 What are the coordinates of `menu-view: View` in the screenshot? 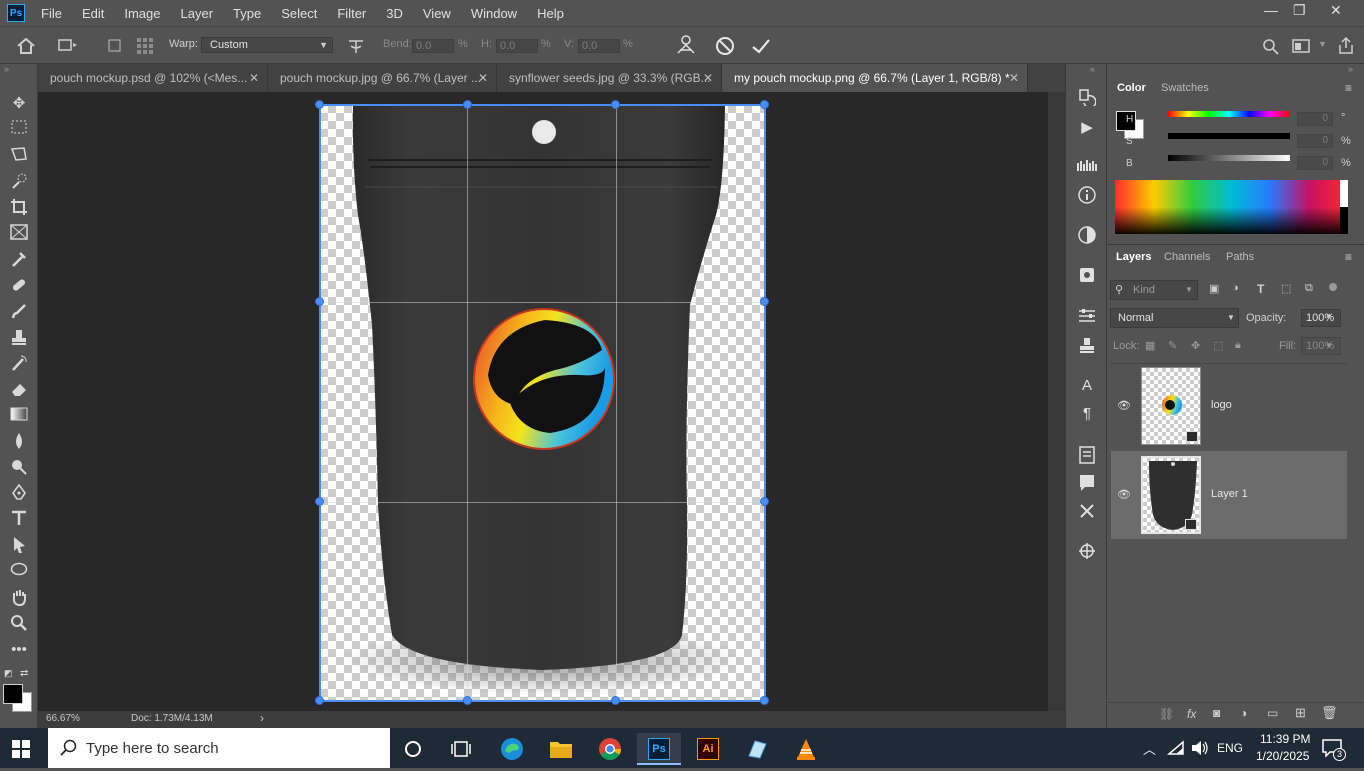 It's located at (437, 13).